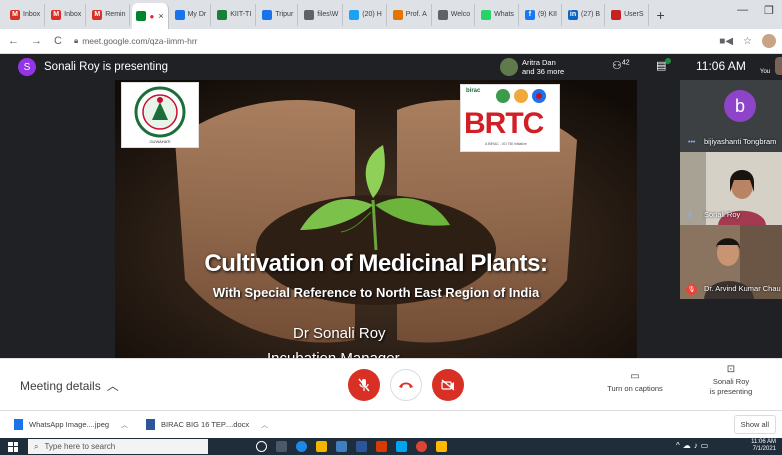 The image size is (782, 455). I want to click on linkedin-icon: in, so click(573, 14).